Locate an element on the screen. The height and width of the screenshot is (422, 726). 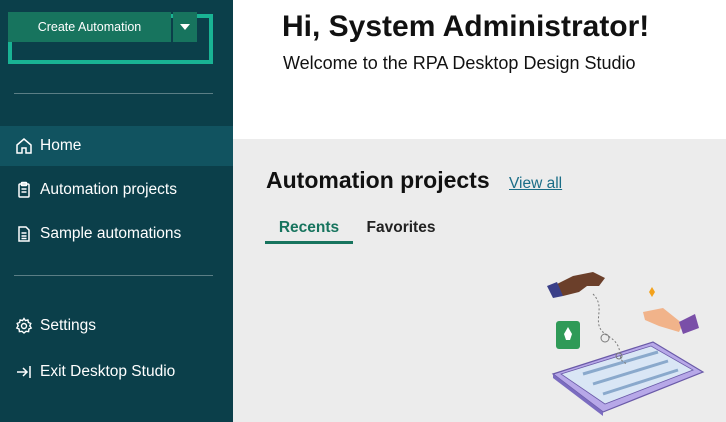
automation-illustration is located at coordinates (626, 344).